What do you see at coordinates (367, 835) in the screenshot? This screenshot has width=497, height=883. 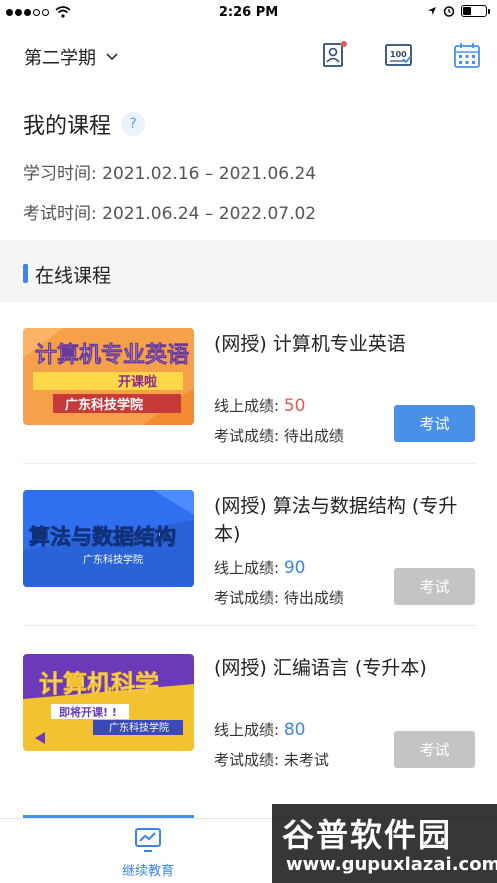 I see `watermark-logo: 谷普软件园` at bounding box center [367, 835].